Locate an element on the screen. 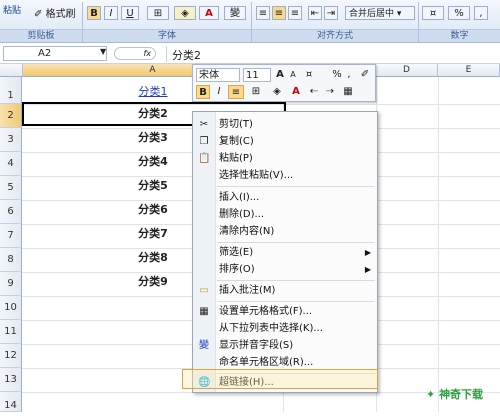 Image resolution: width=500 pixels, height=420 pixels. row-header: 4 is located at coordinates (11, 164).